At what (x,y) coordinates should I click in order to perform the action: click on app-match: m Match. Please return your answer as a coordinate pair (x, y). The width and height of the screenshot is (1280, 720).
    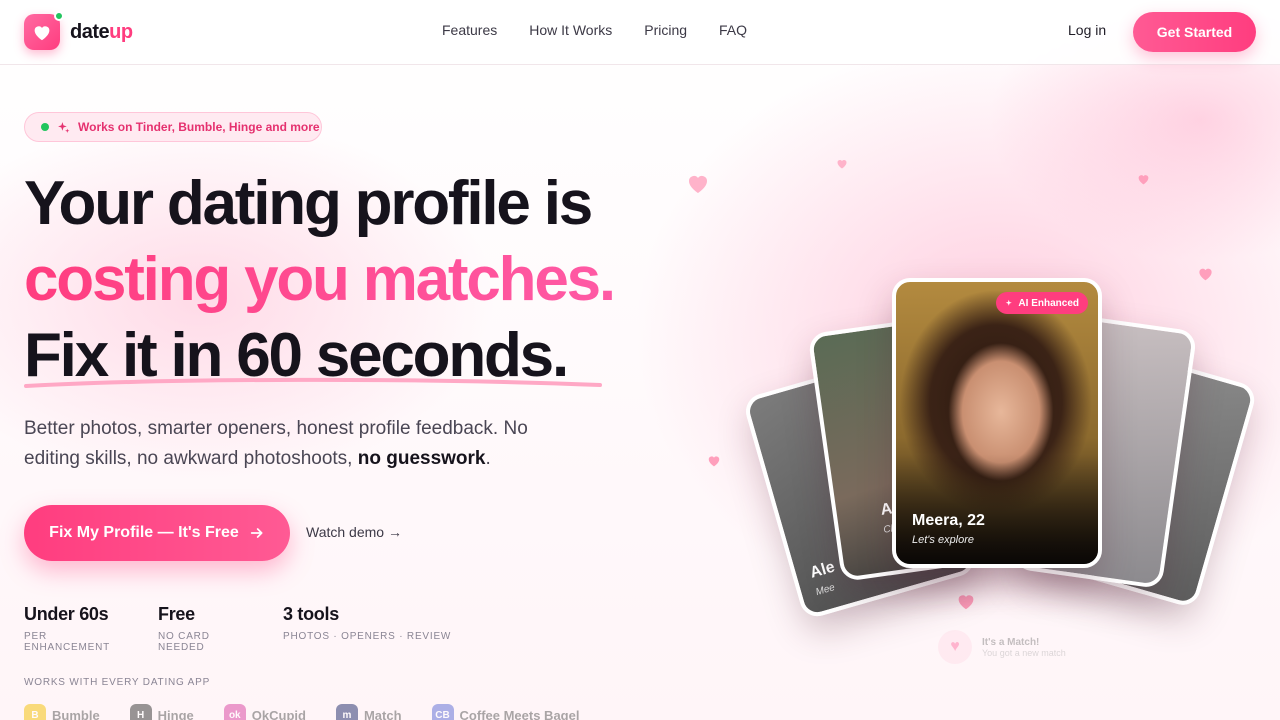
    Looking at the image, I should click on (368, 712).